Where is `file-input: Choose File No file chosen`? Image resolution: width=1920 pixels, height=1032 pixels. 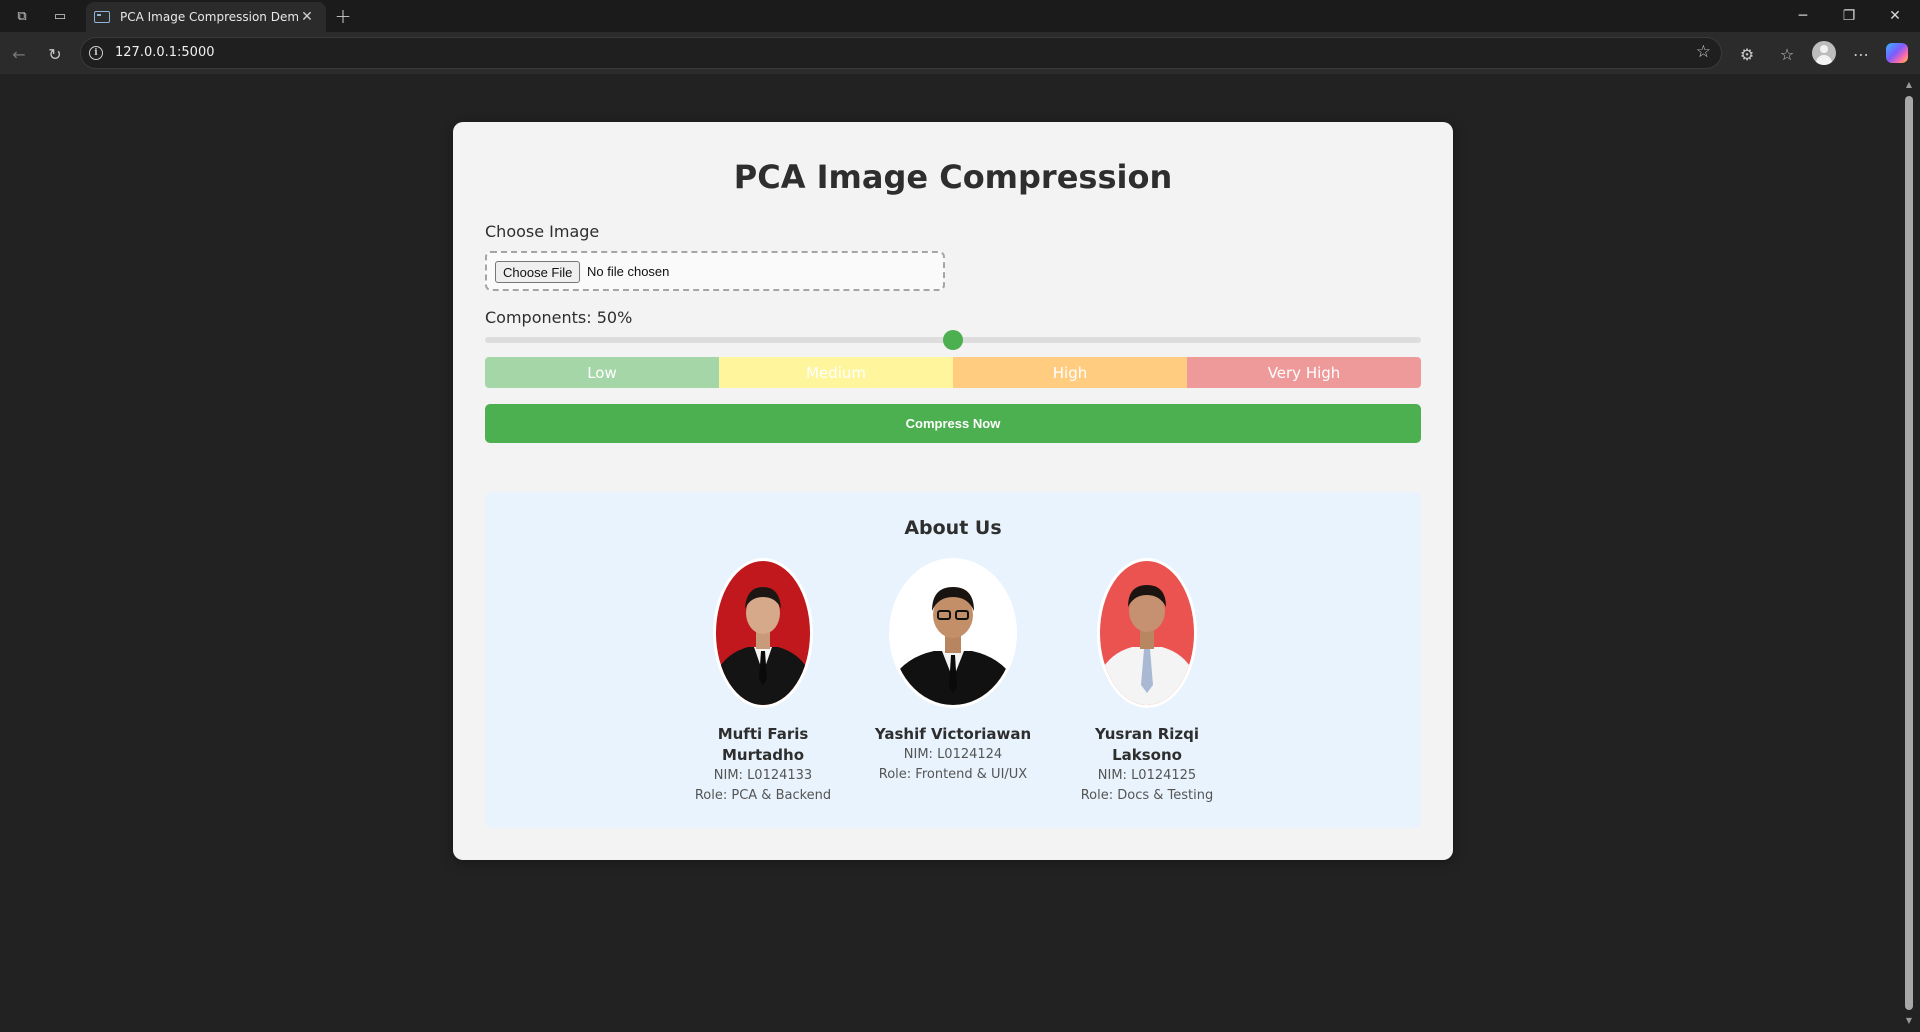 file-input: Choose File No file chosen is located at coordinates (715, 271).